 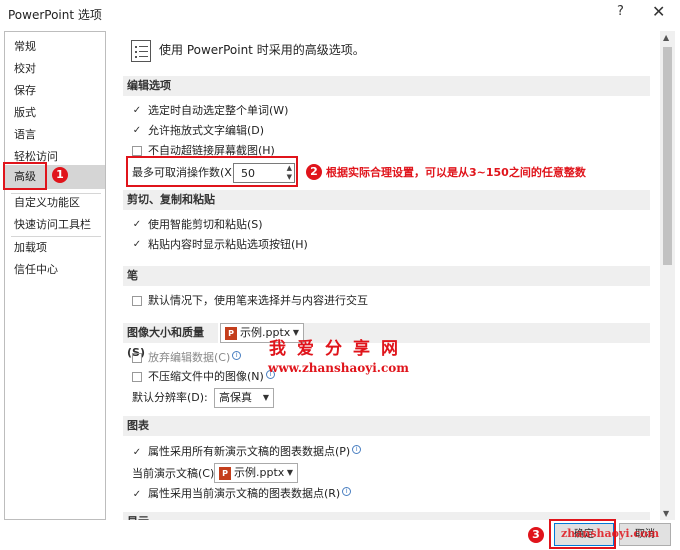 I want to click on option-smart-cut-paste: 使用智能剪切和粘贴(S), so click(x=205, y=225).